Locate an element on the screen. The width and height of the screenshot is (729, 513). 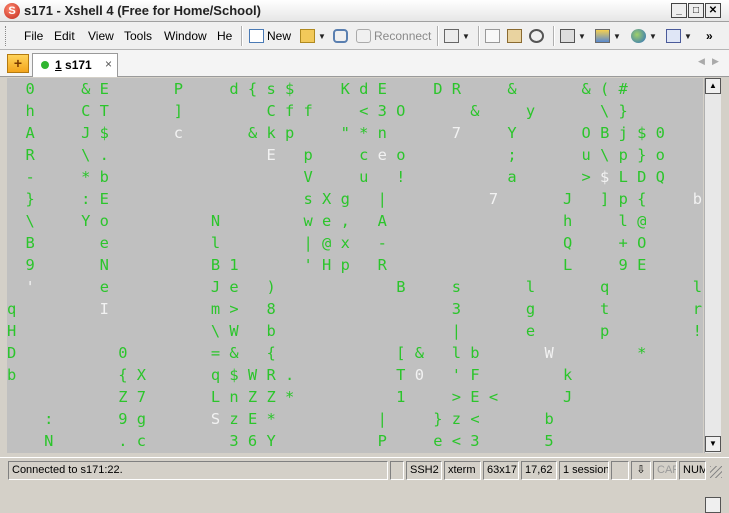
paste-icon is located at coordinates (514, 36).